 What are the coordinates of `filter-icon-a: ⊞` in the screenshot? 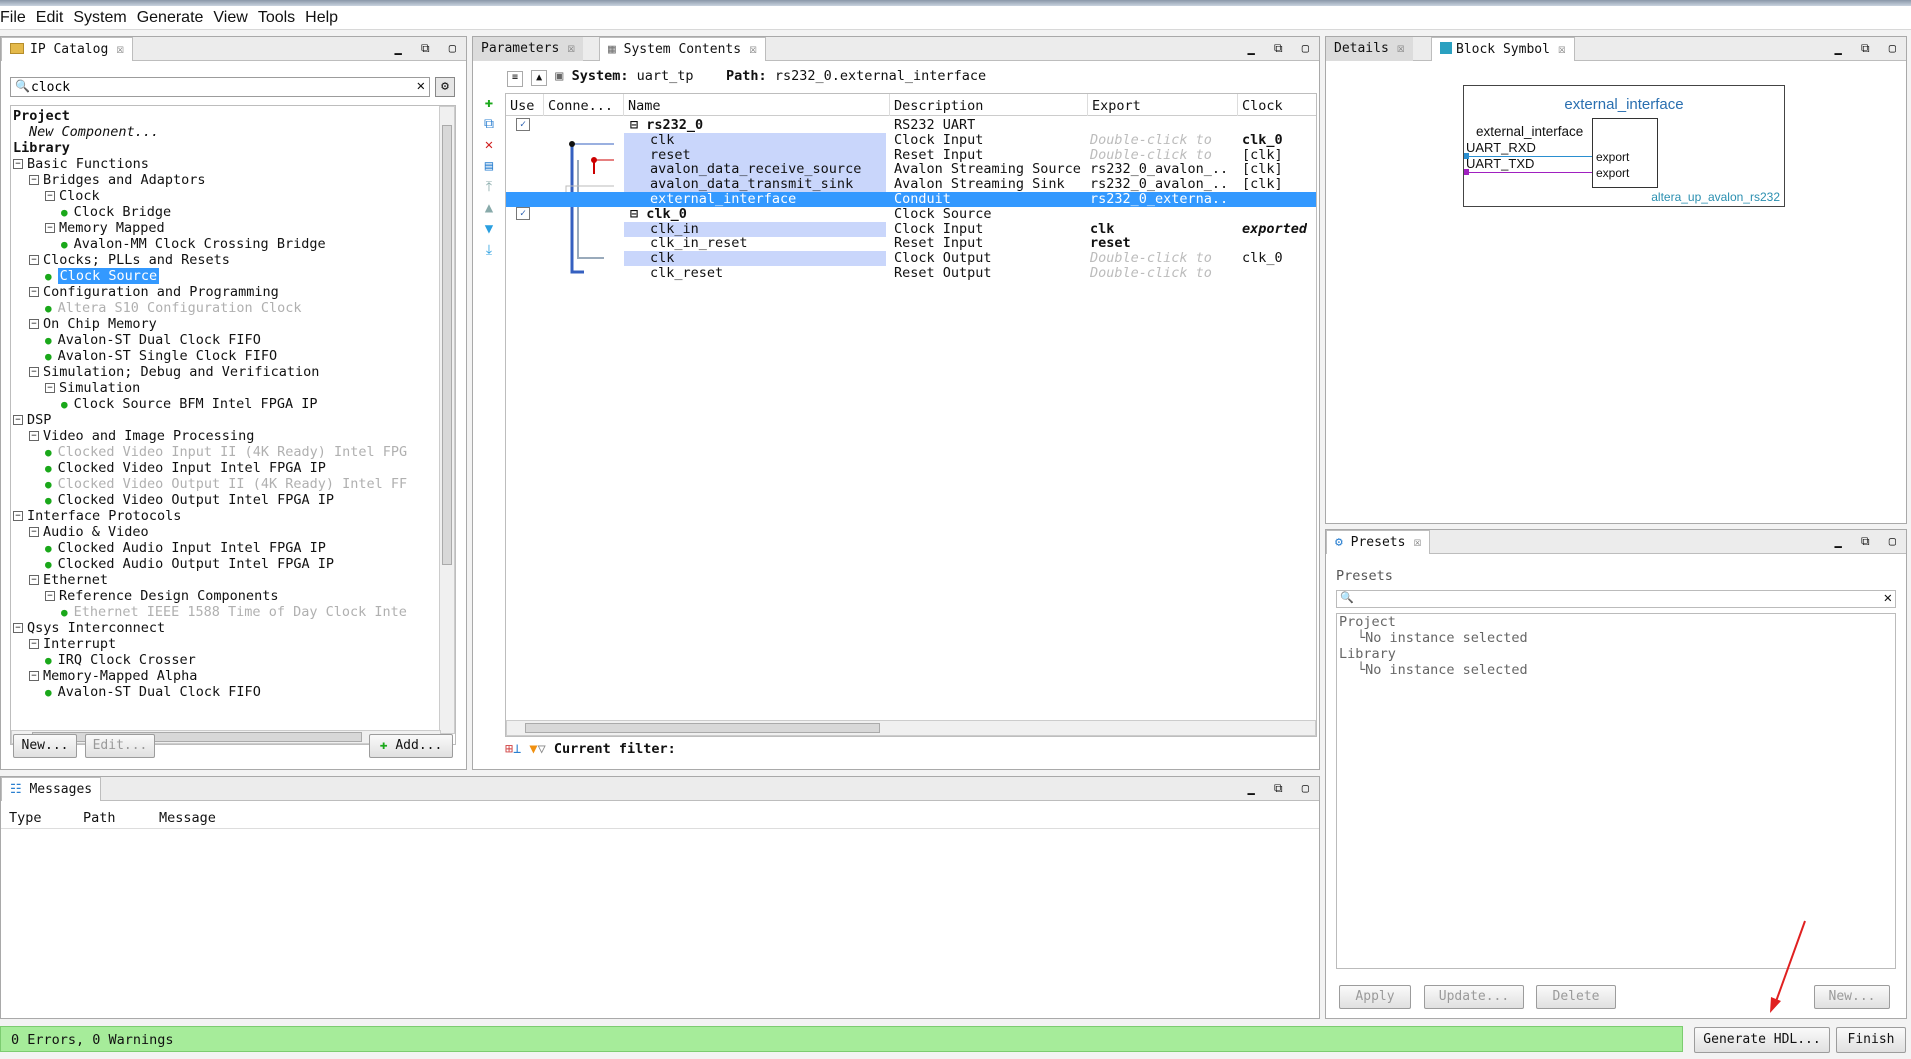 It's located at (509, 749).